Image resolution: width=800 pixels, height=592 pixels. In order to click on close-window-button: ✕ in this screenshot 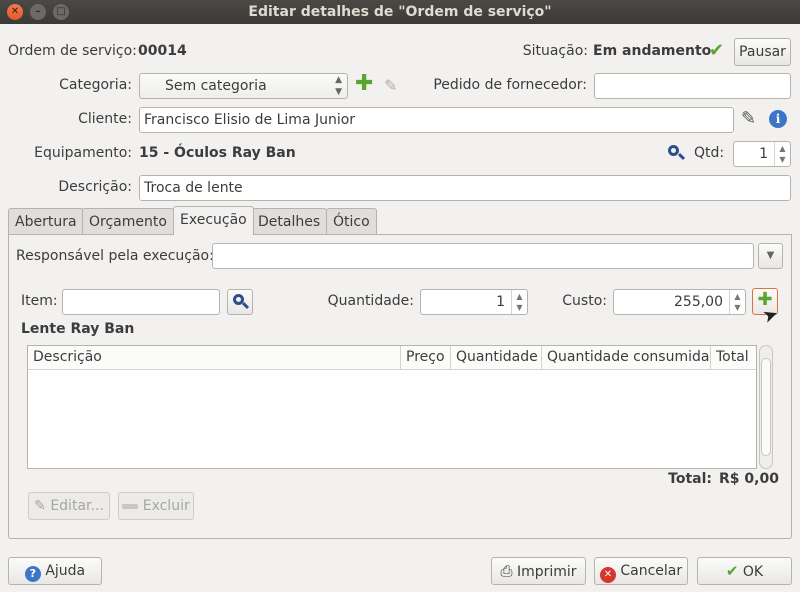, I will do `click(15, 12)`.